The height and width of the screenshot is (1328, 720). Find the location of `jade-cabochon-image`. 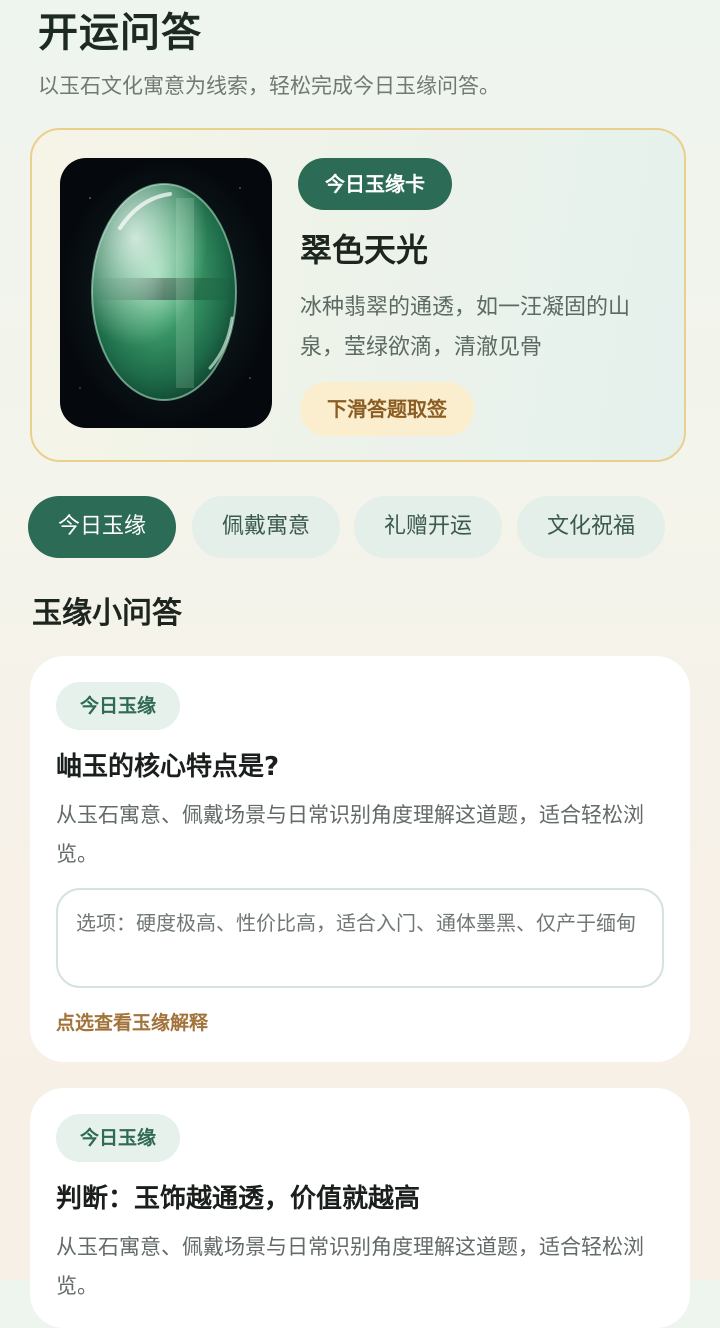

jade-cabochon-image is located at coordinates (166, 293).